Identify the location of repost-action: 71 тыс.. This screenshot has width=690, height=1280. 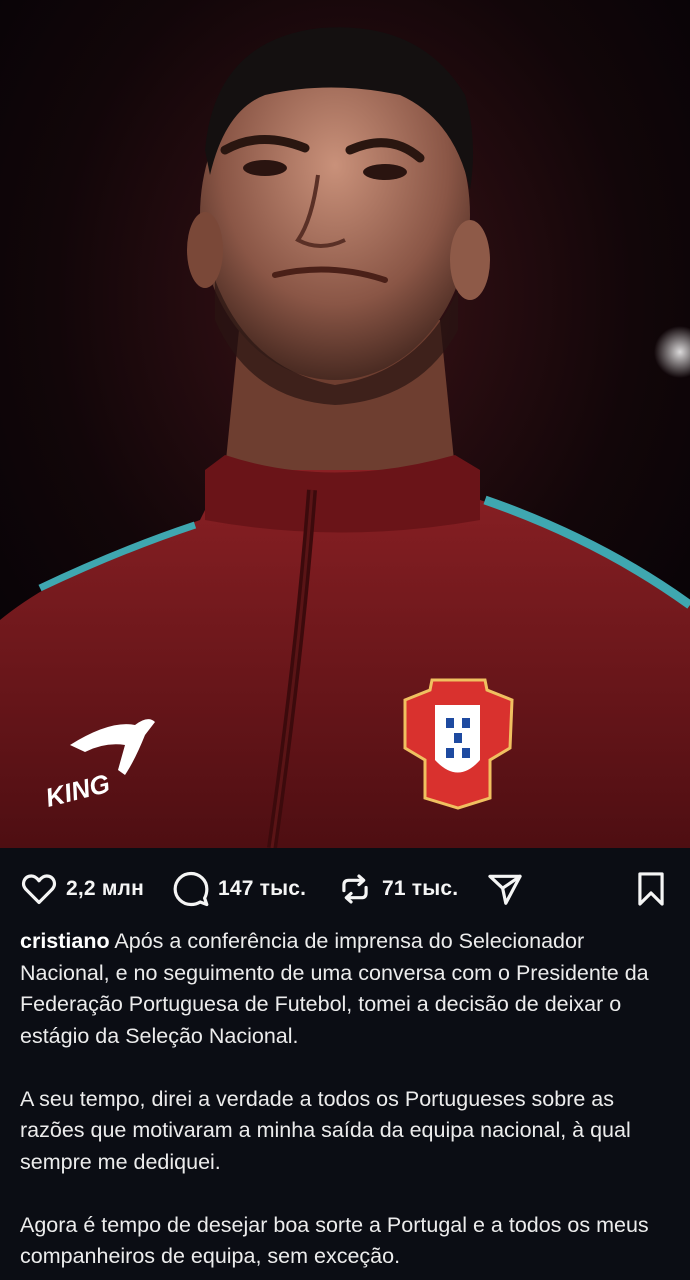
(397, 889).